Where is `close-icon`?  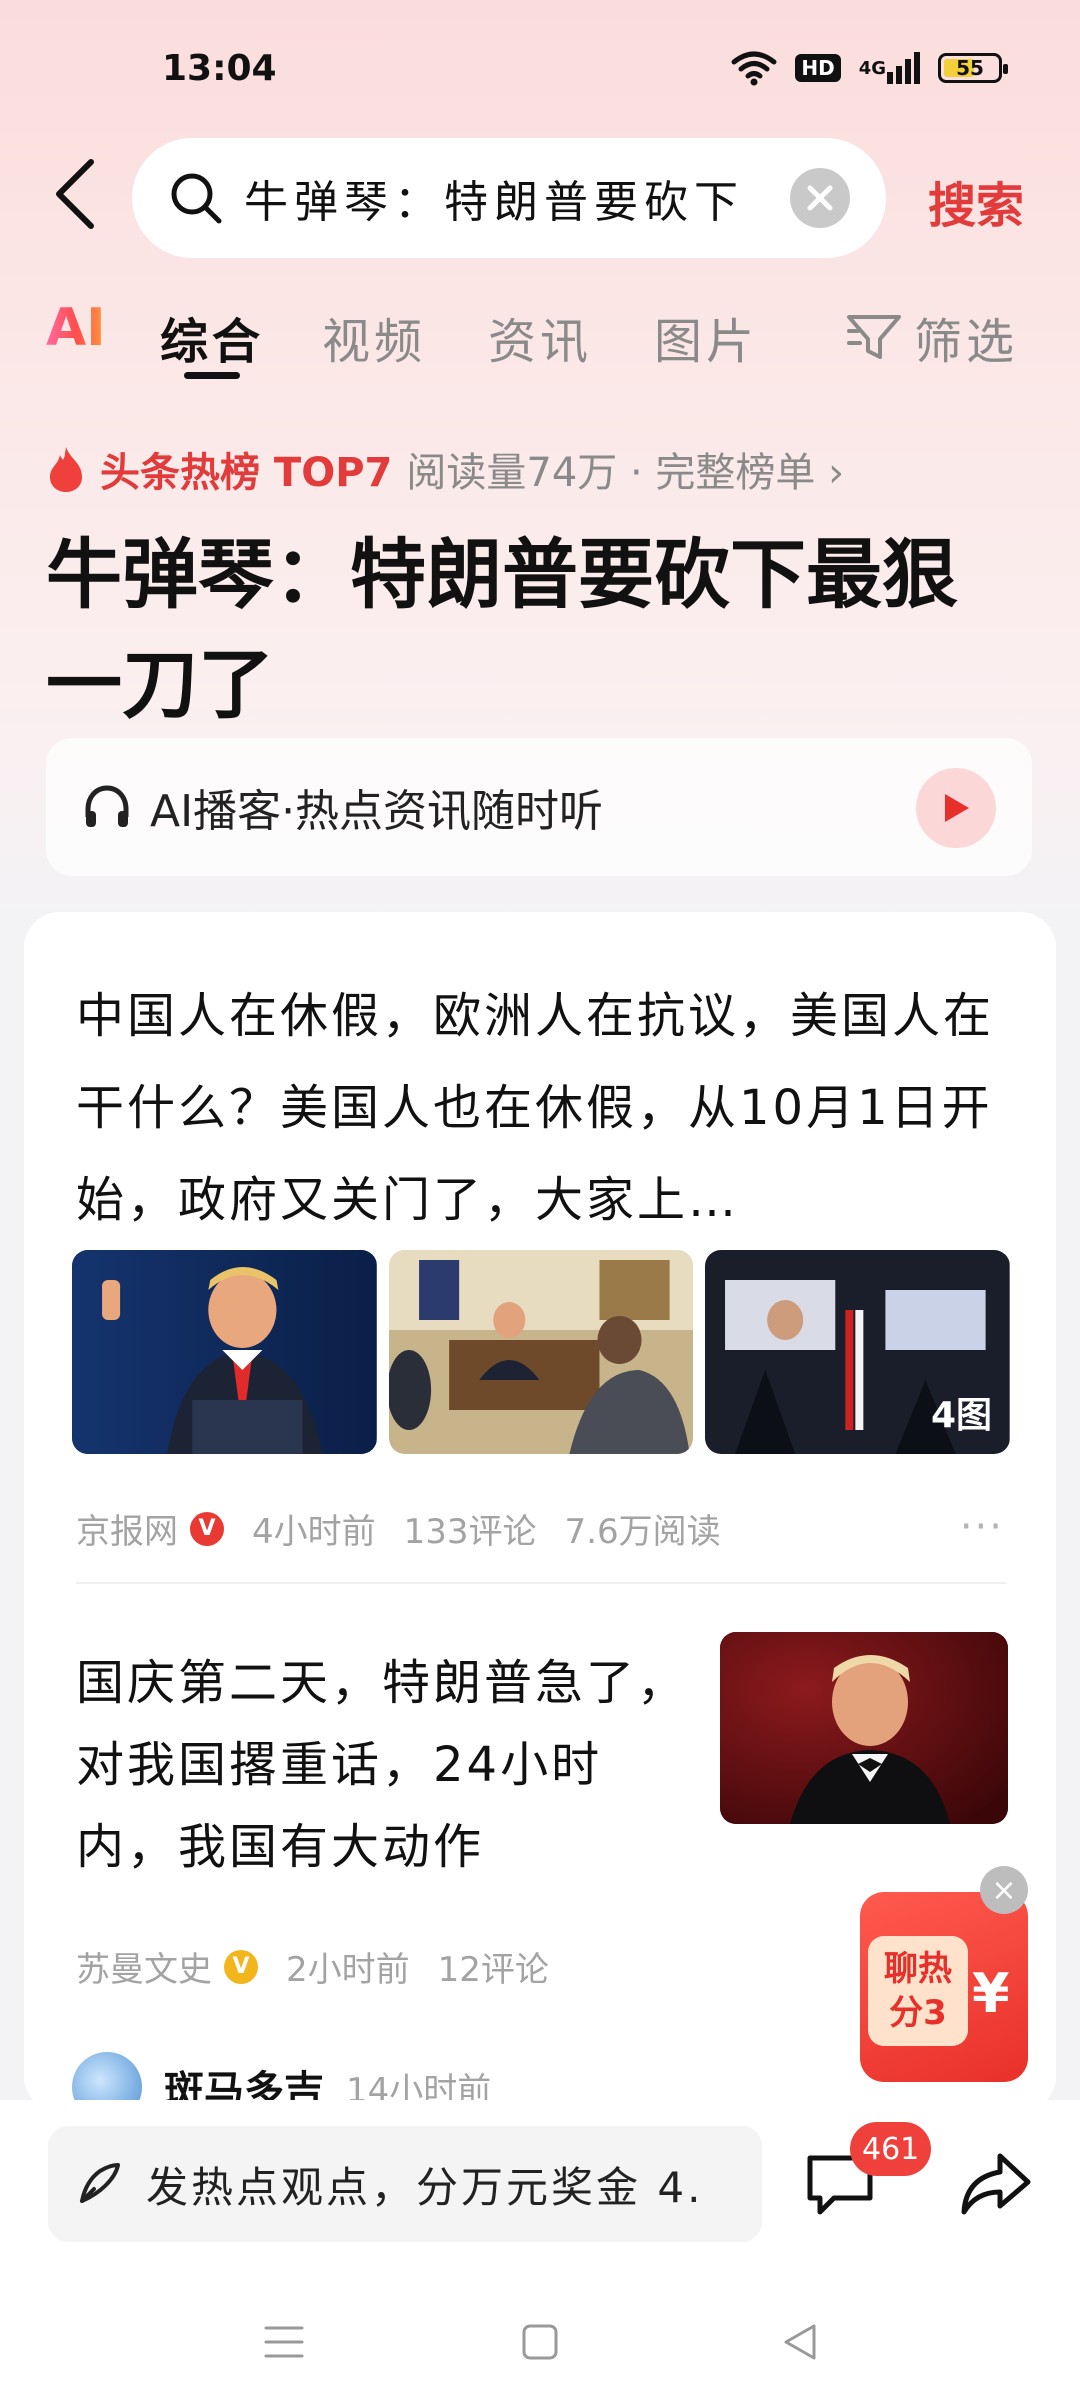 close-icon is located at coordinates (820, 198).